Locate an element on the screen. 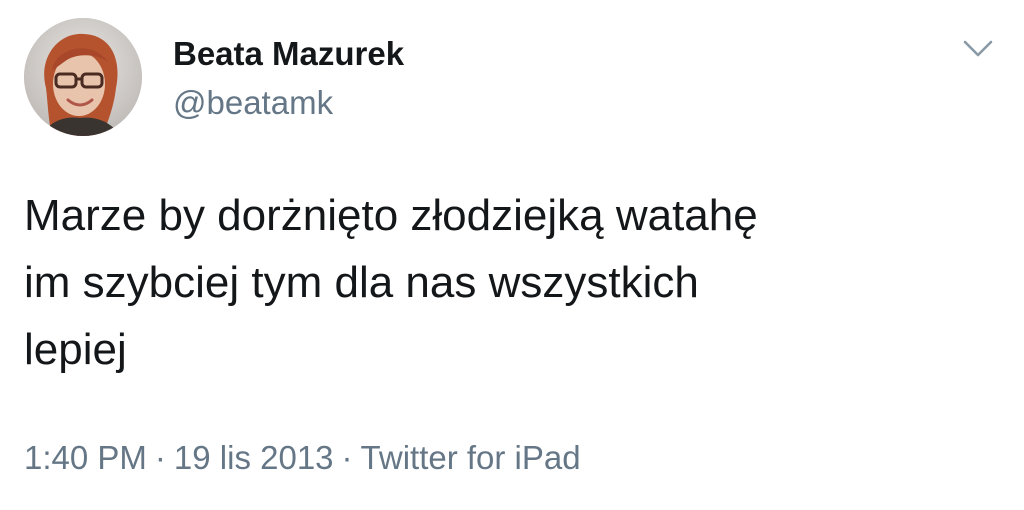 Image resolution: width=1024 pixels, height=510 pixels. tweet-time: 1:40 PM is located at coordinates (85, 457).